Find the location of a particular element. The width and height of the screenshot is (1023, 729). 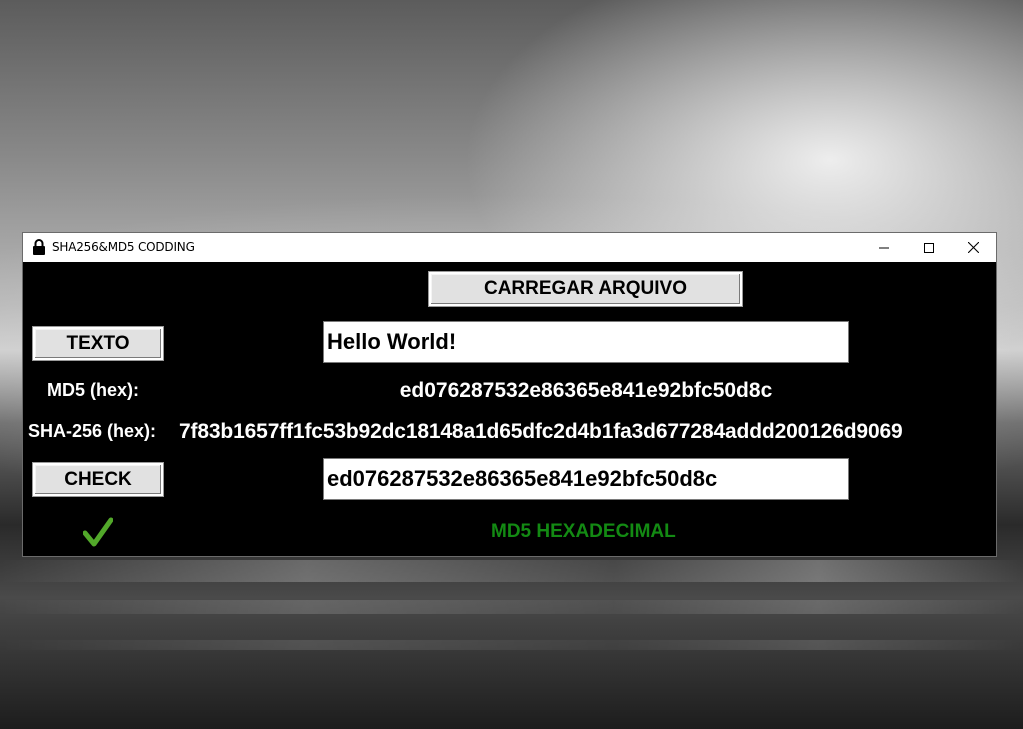

maximize-button is located at coordinates (928, 247).